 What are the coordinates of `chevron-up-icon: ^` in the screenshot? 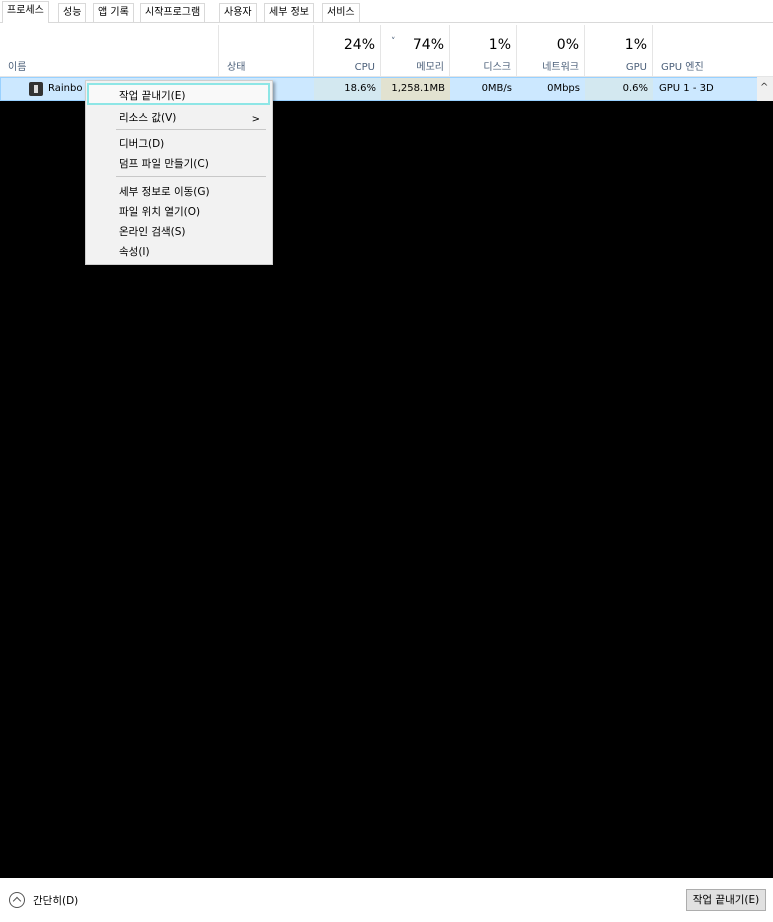 It's located at (764, 87).